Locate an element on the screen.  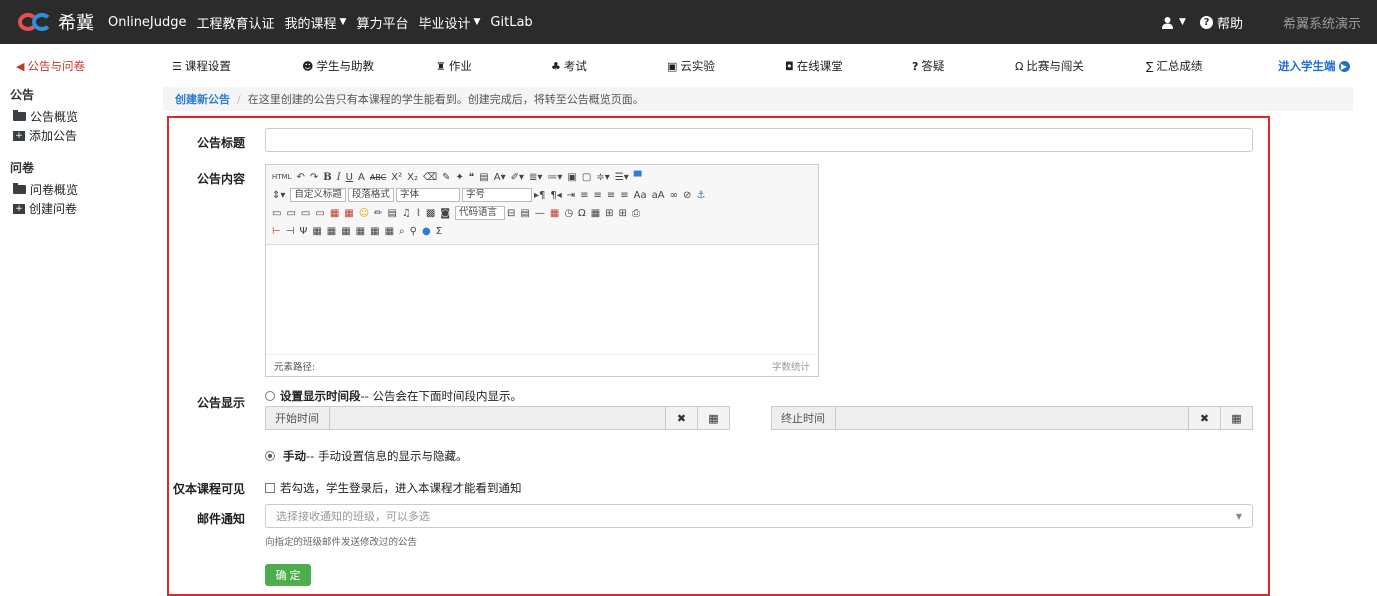
logo: 希冀 is located at coordinates (56, 22).